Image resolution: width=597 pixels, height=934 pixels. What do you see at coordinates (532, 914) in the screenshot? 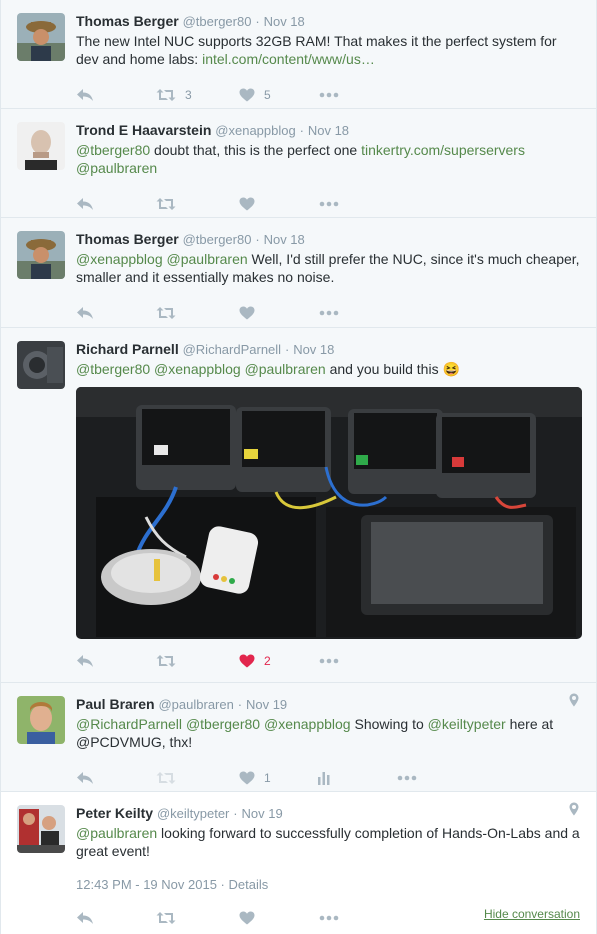
I see `hide-conversation-link: Hide conversation` at bounding box center [532, 914].